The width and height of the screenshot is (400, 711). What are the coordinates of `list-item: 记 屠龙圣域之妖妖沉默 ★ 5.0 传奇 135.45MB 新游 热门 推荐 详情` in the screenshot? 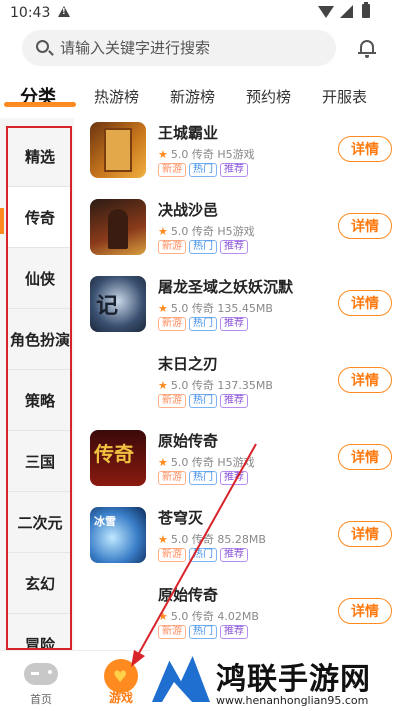 It's located at (237, 308).